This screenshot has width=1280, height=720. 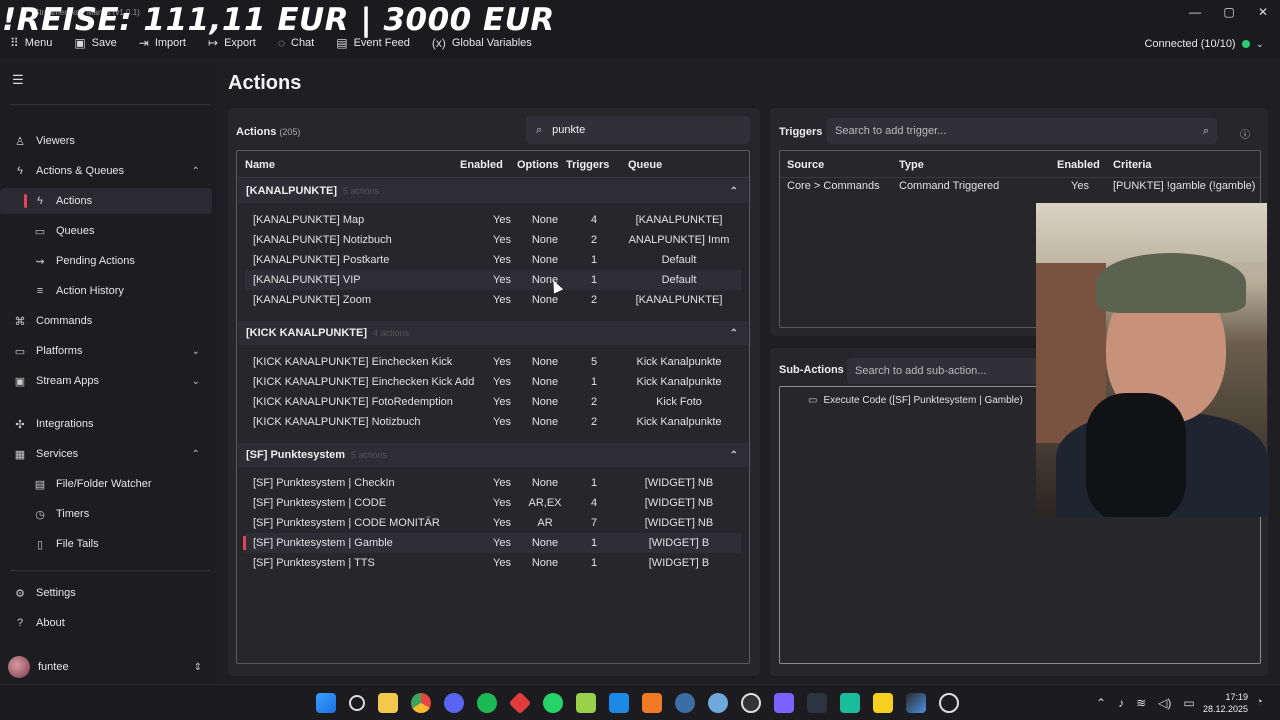 I want to click on table-cell: 1, so click(x=594, y=280).